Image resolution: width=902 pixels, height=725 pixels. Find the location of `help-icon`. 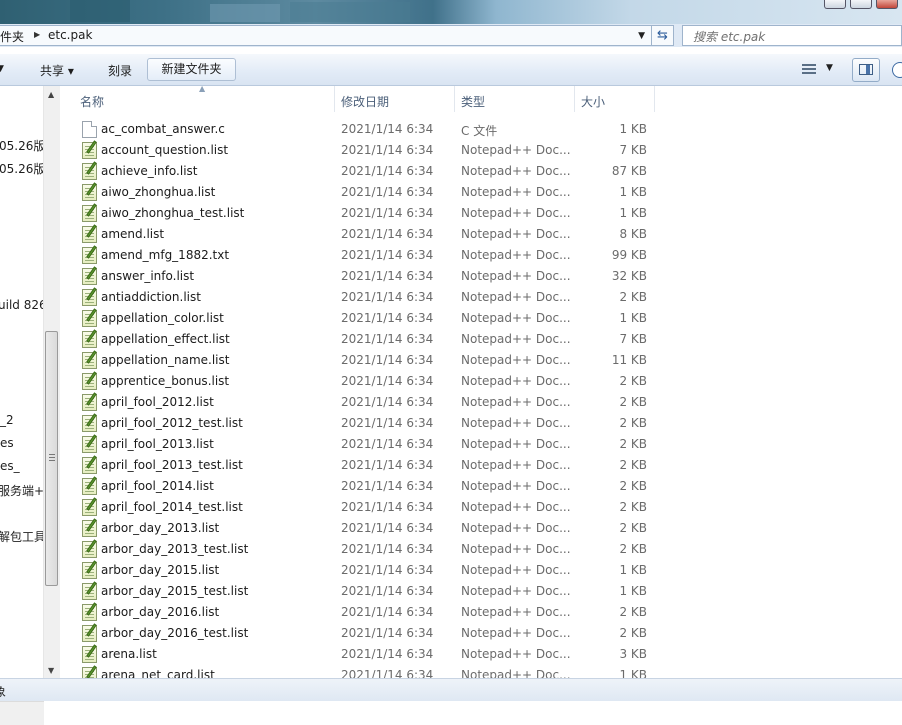

help-icon is located at coordinates (897, 70).